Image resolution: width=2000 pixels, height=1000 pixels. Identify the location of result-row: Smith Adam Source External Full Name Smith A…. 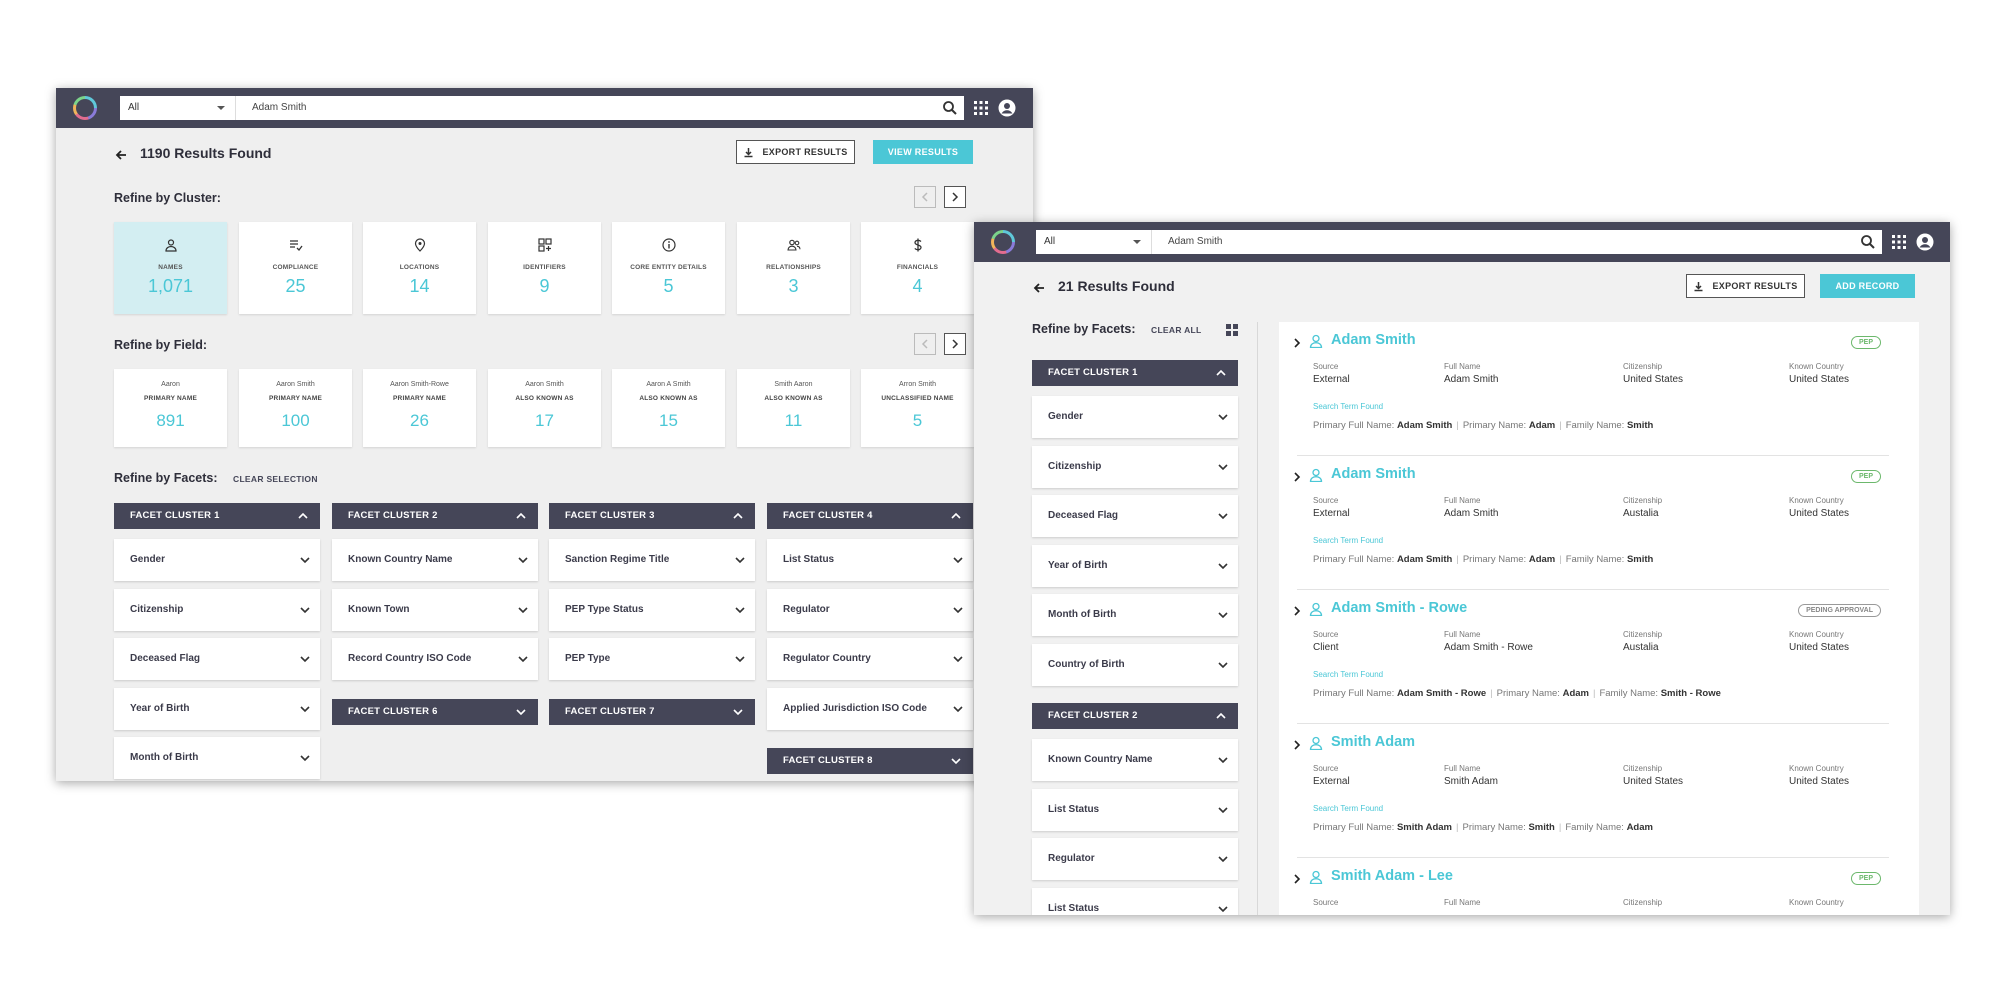
(1599, 791).